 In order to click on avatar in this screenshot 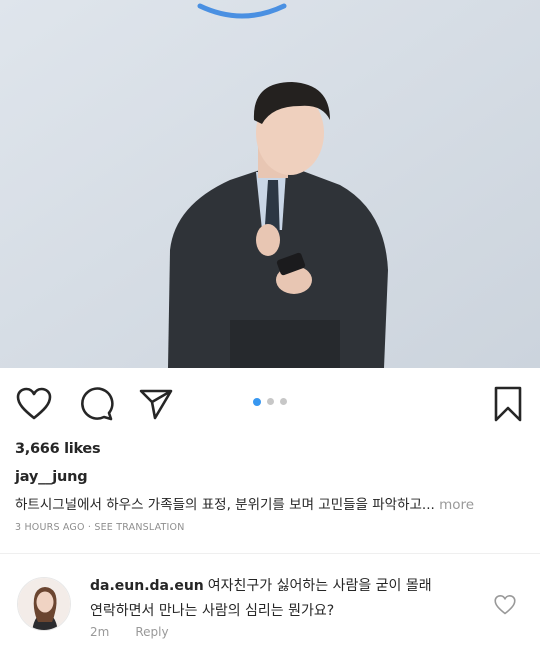, I will do `click(44, 604)`.